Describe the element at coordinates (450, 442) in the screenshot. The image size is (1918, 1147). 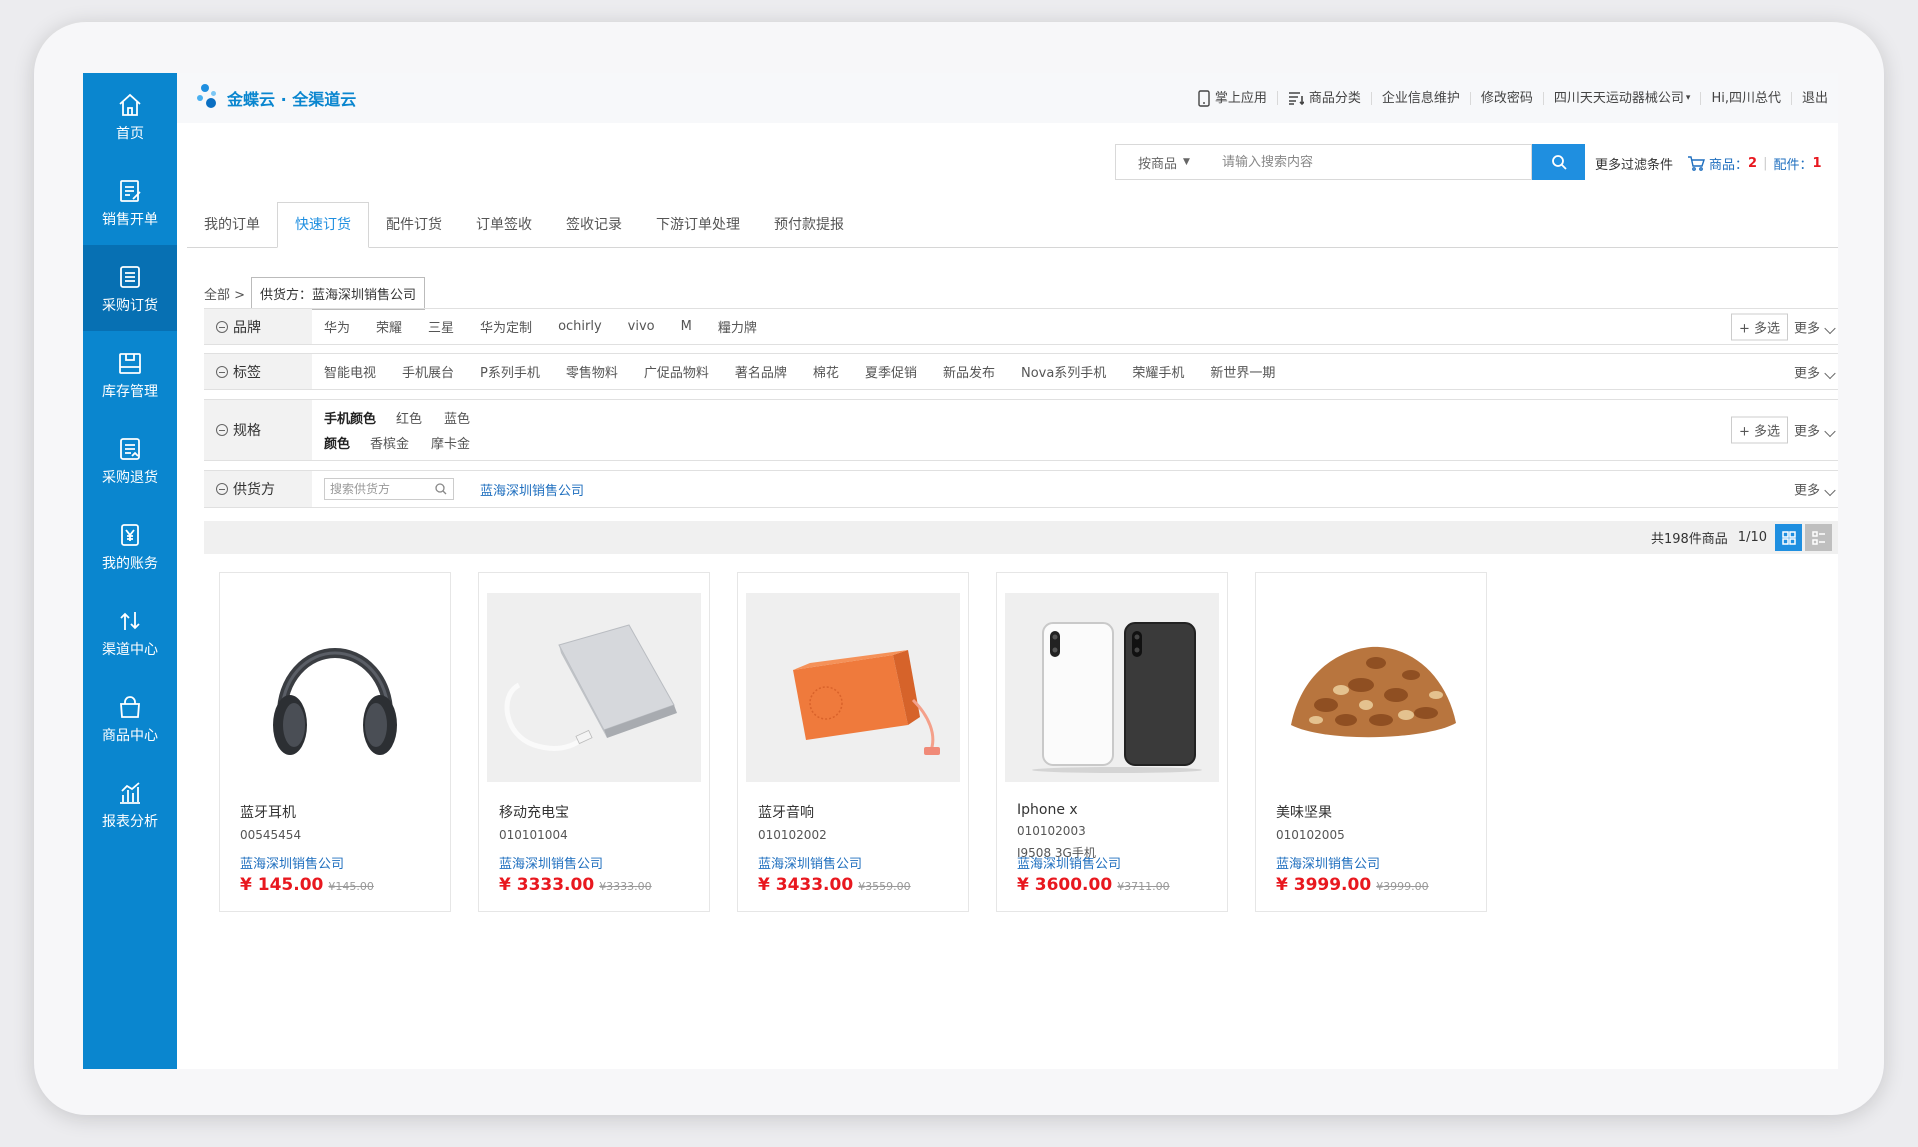
I see `spec-option: 摩卡金` at that location.